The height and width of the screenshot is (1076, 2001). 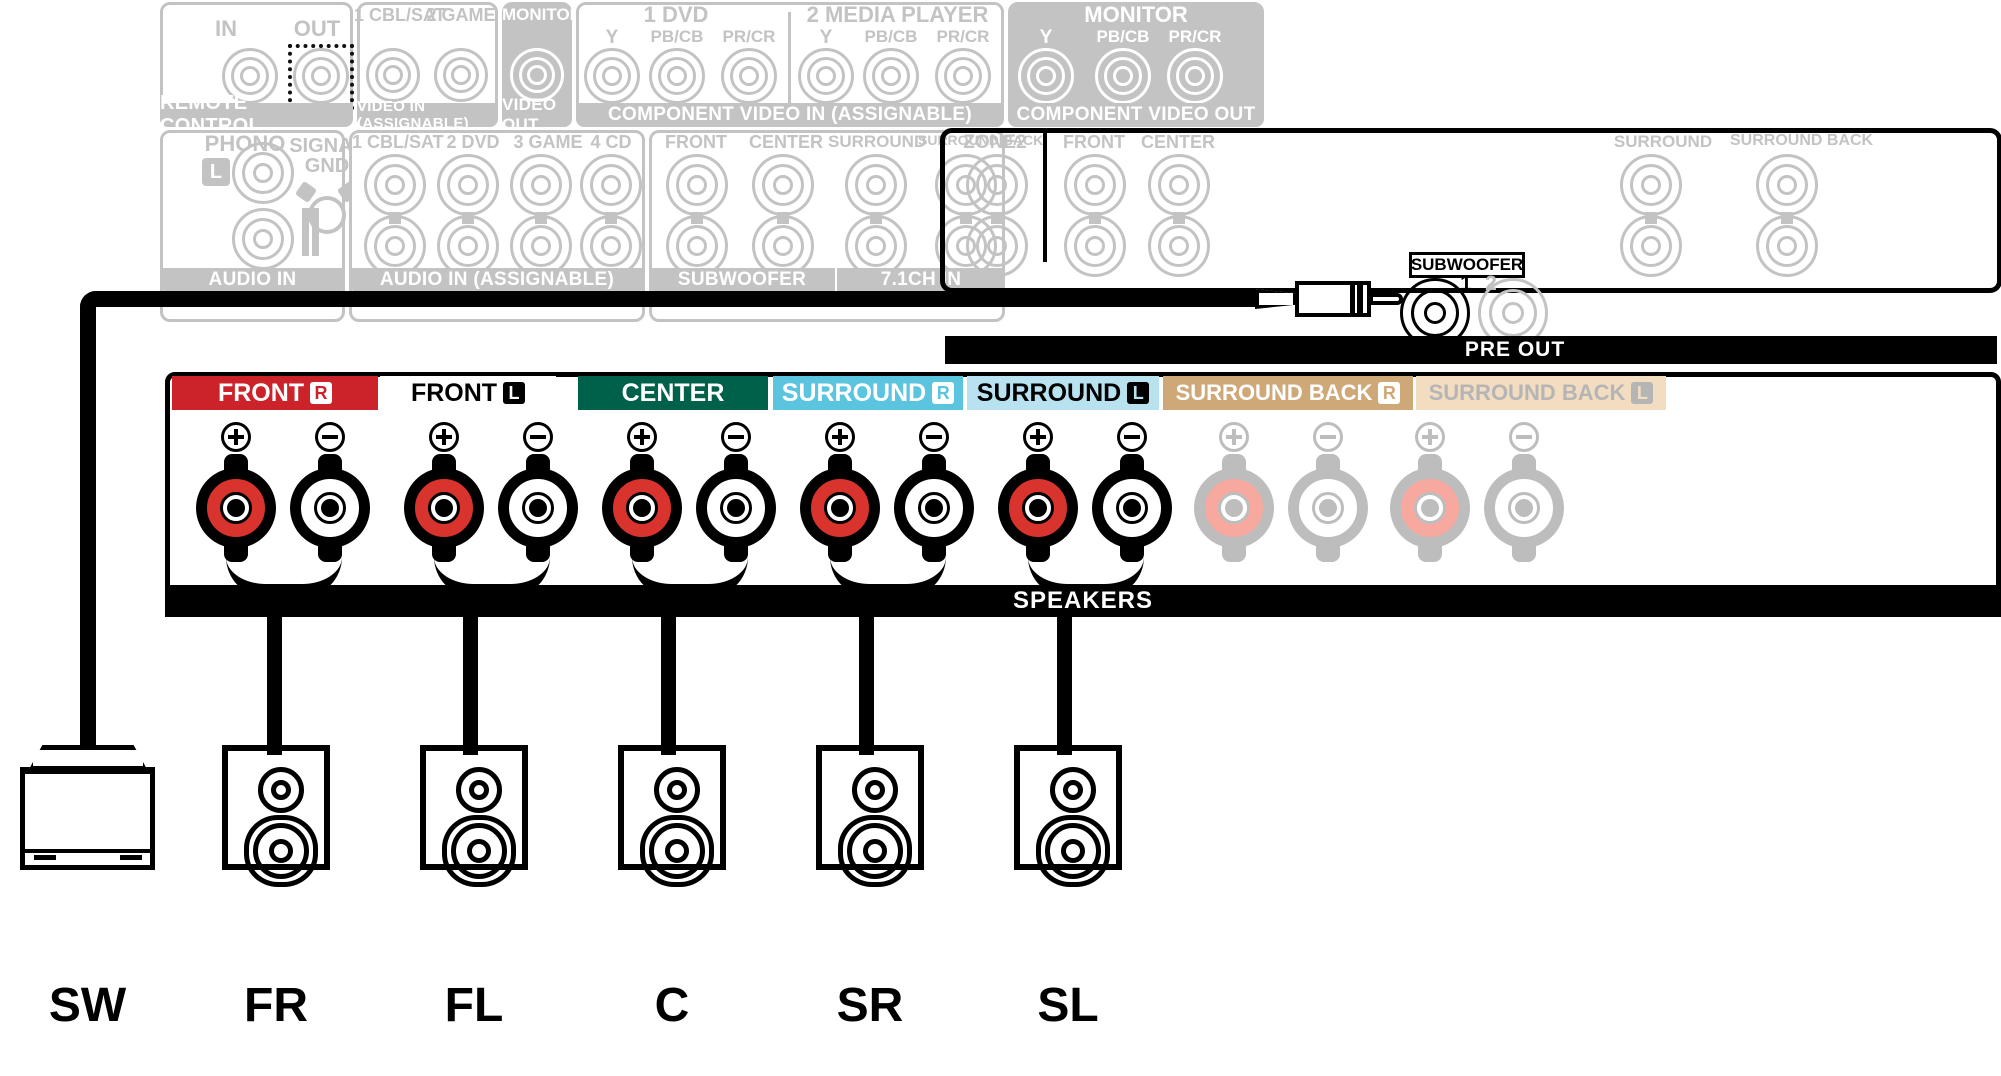 I want to click on speaker-label-surround-back-r: SURROUND BACK R, so click(x=1288, y=393).